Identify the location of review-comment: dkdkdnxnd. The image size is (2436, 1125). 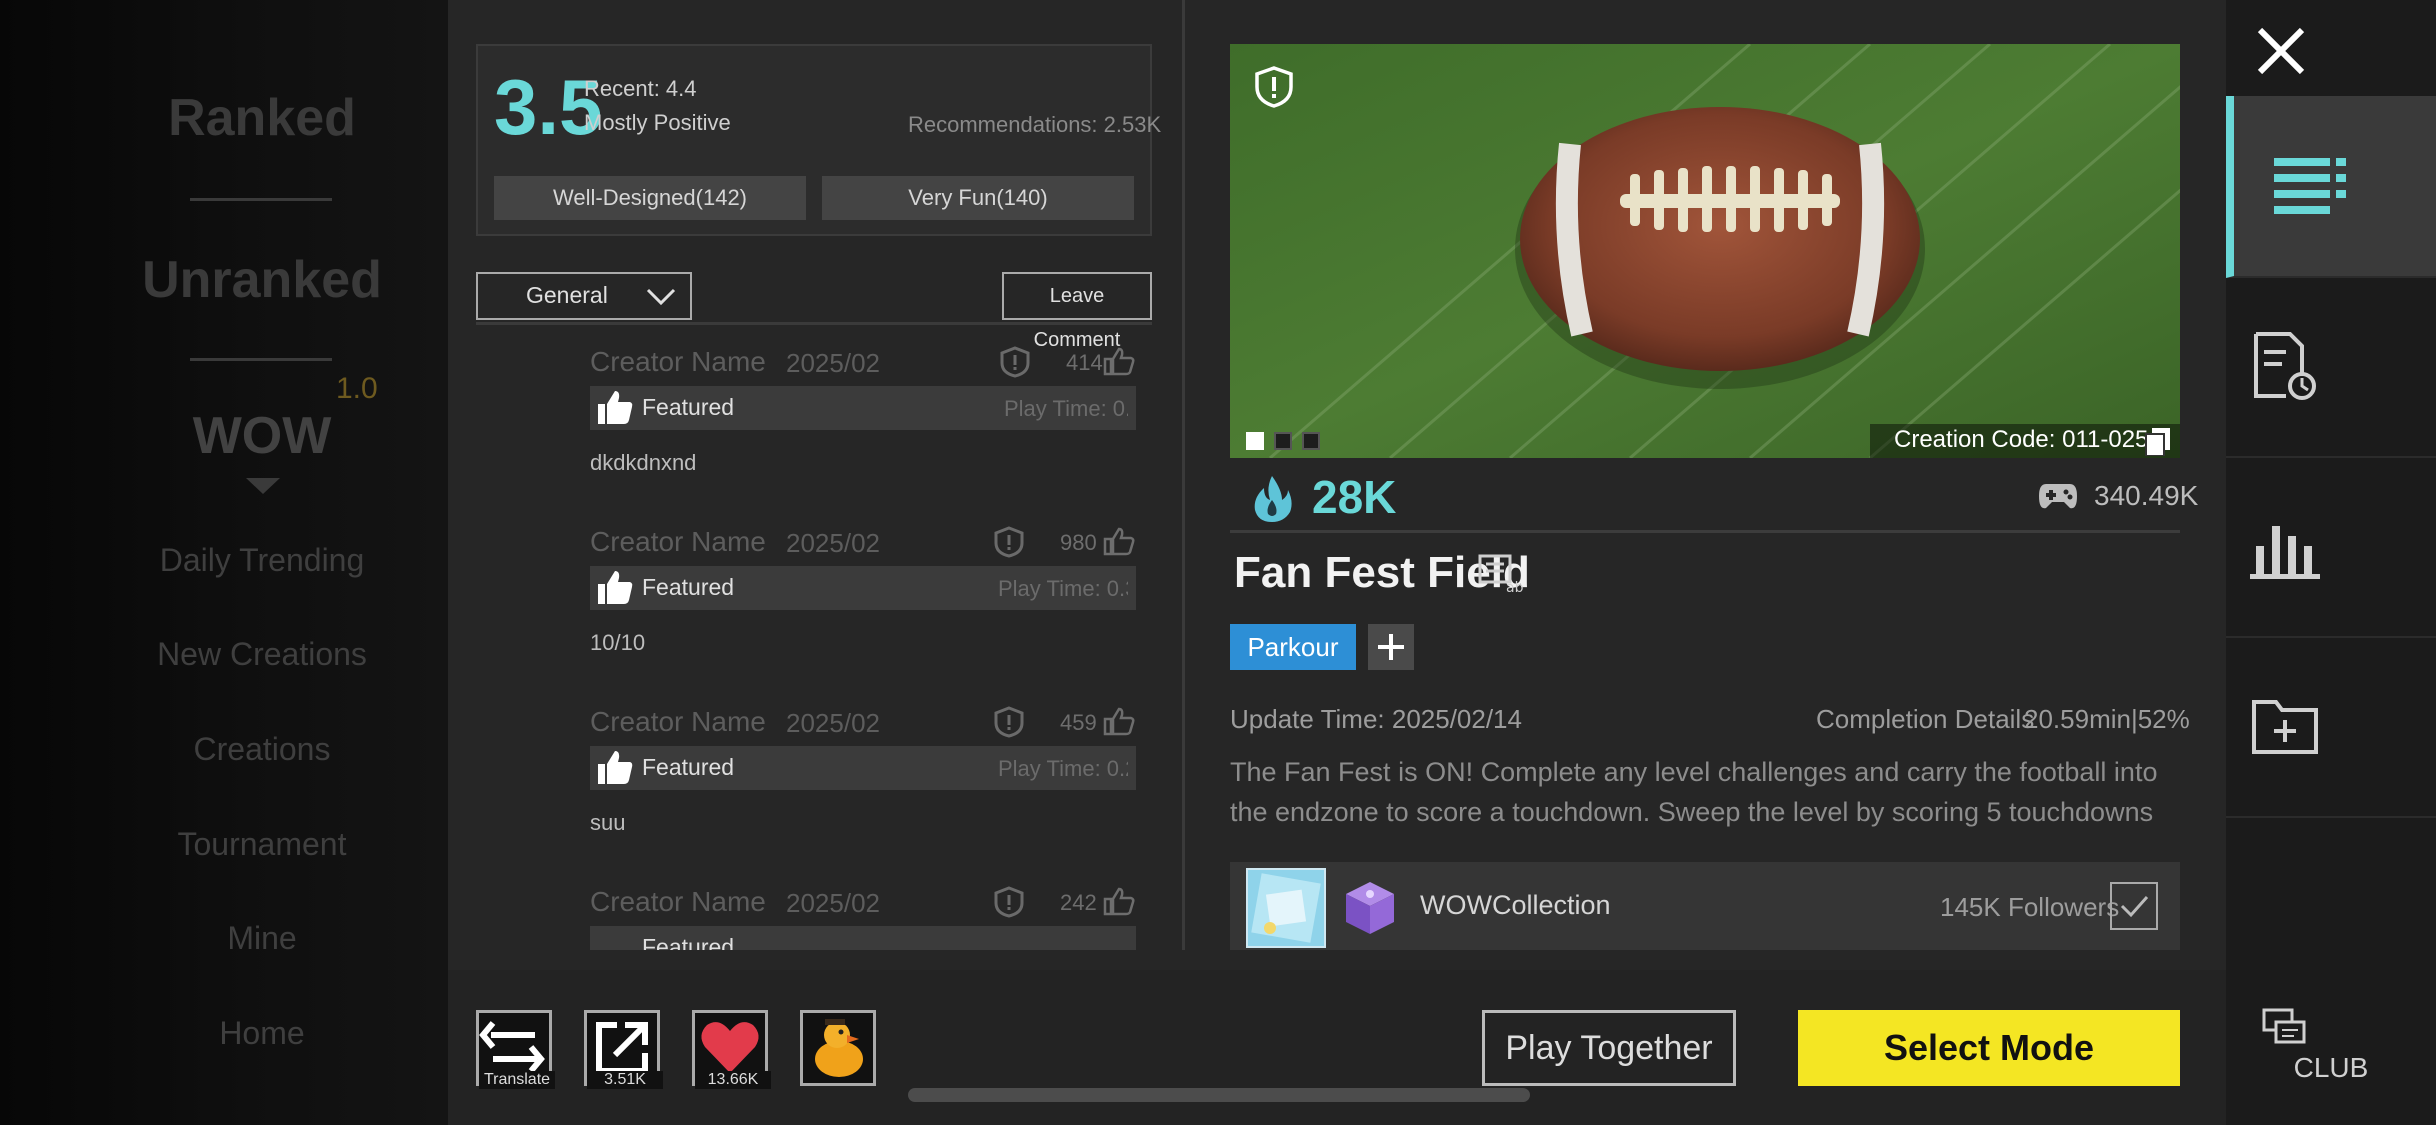
(643, 462).